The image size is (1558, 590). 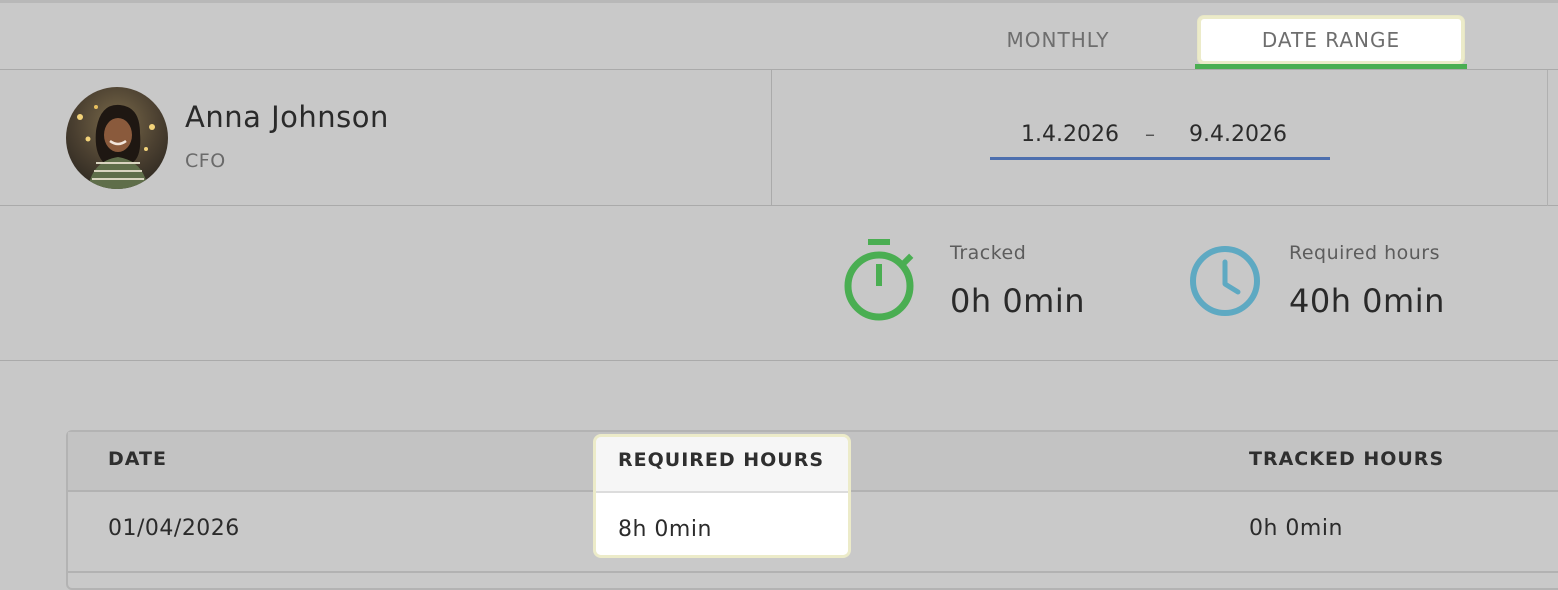 What do you see at coordinates (988, 253) in the screenshot?
I see `tracked-label: Tracked` at bounding box center [988, 253].